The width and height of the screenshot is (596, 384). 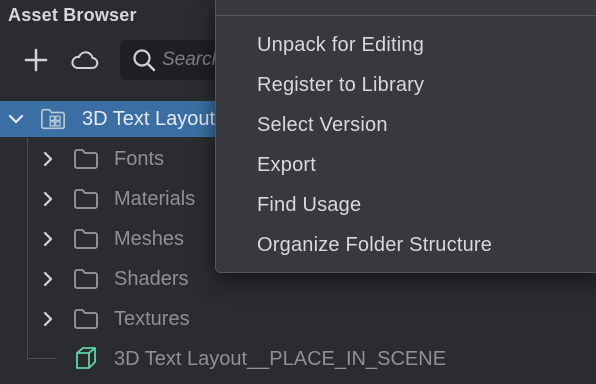 What do you see at coordinates (151, 279) in the screenshot?
I see `tree-item-label: Shaders` at bounding box center [151, 279].